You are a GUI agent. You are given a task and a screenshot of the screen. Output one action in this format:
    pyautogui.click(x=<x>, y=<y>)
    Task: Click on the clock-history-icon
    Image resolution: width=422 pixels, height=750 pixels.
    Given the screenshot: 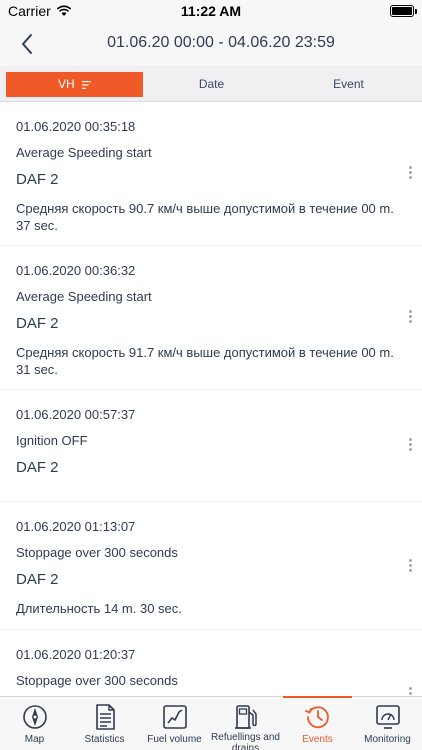 What is the action you would take?
    pyautogui.click(x=316, y=717)
    